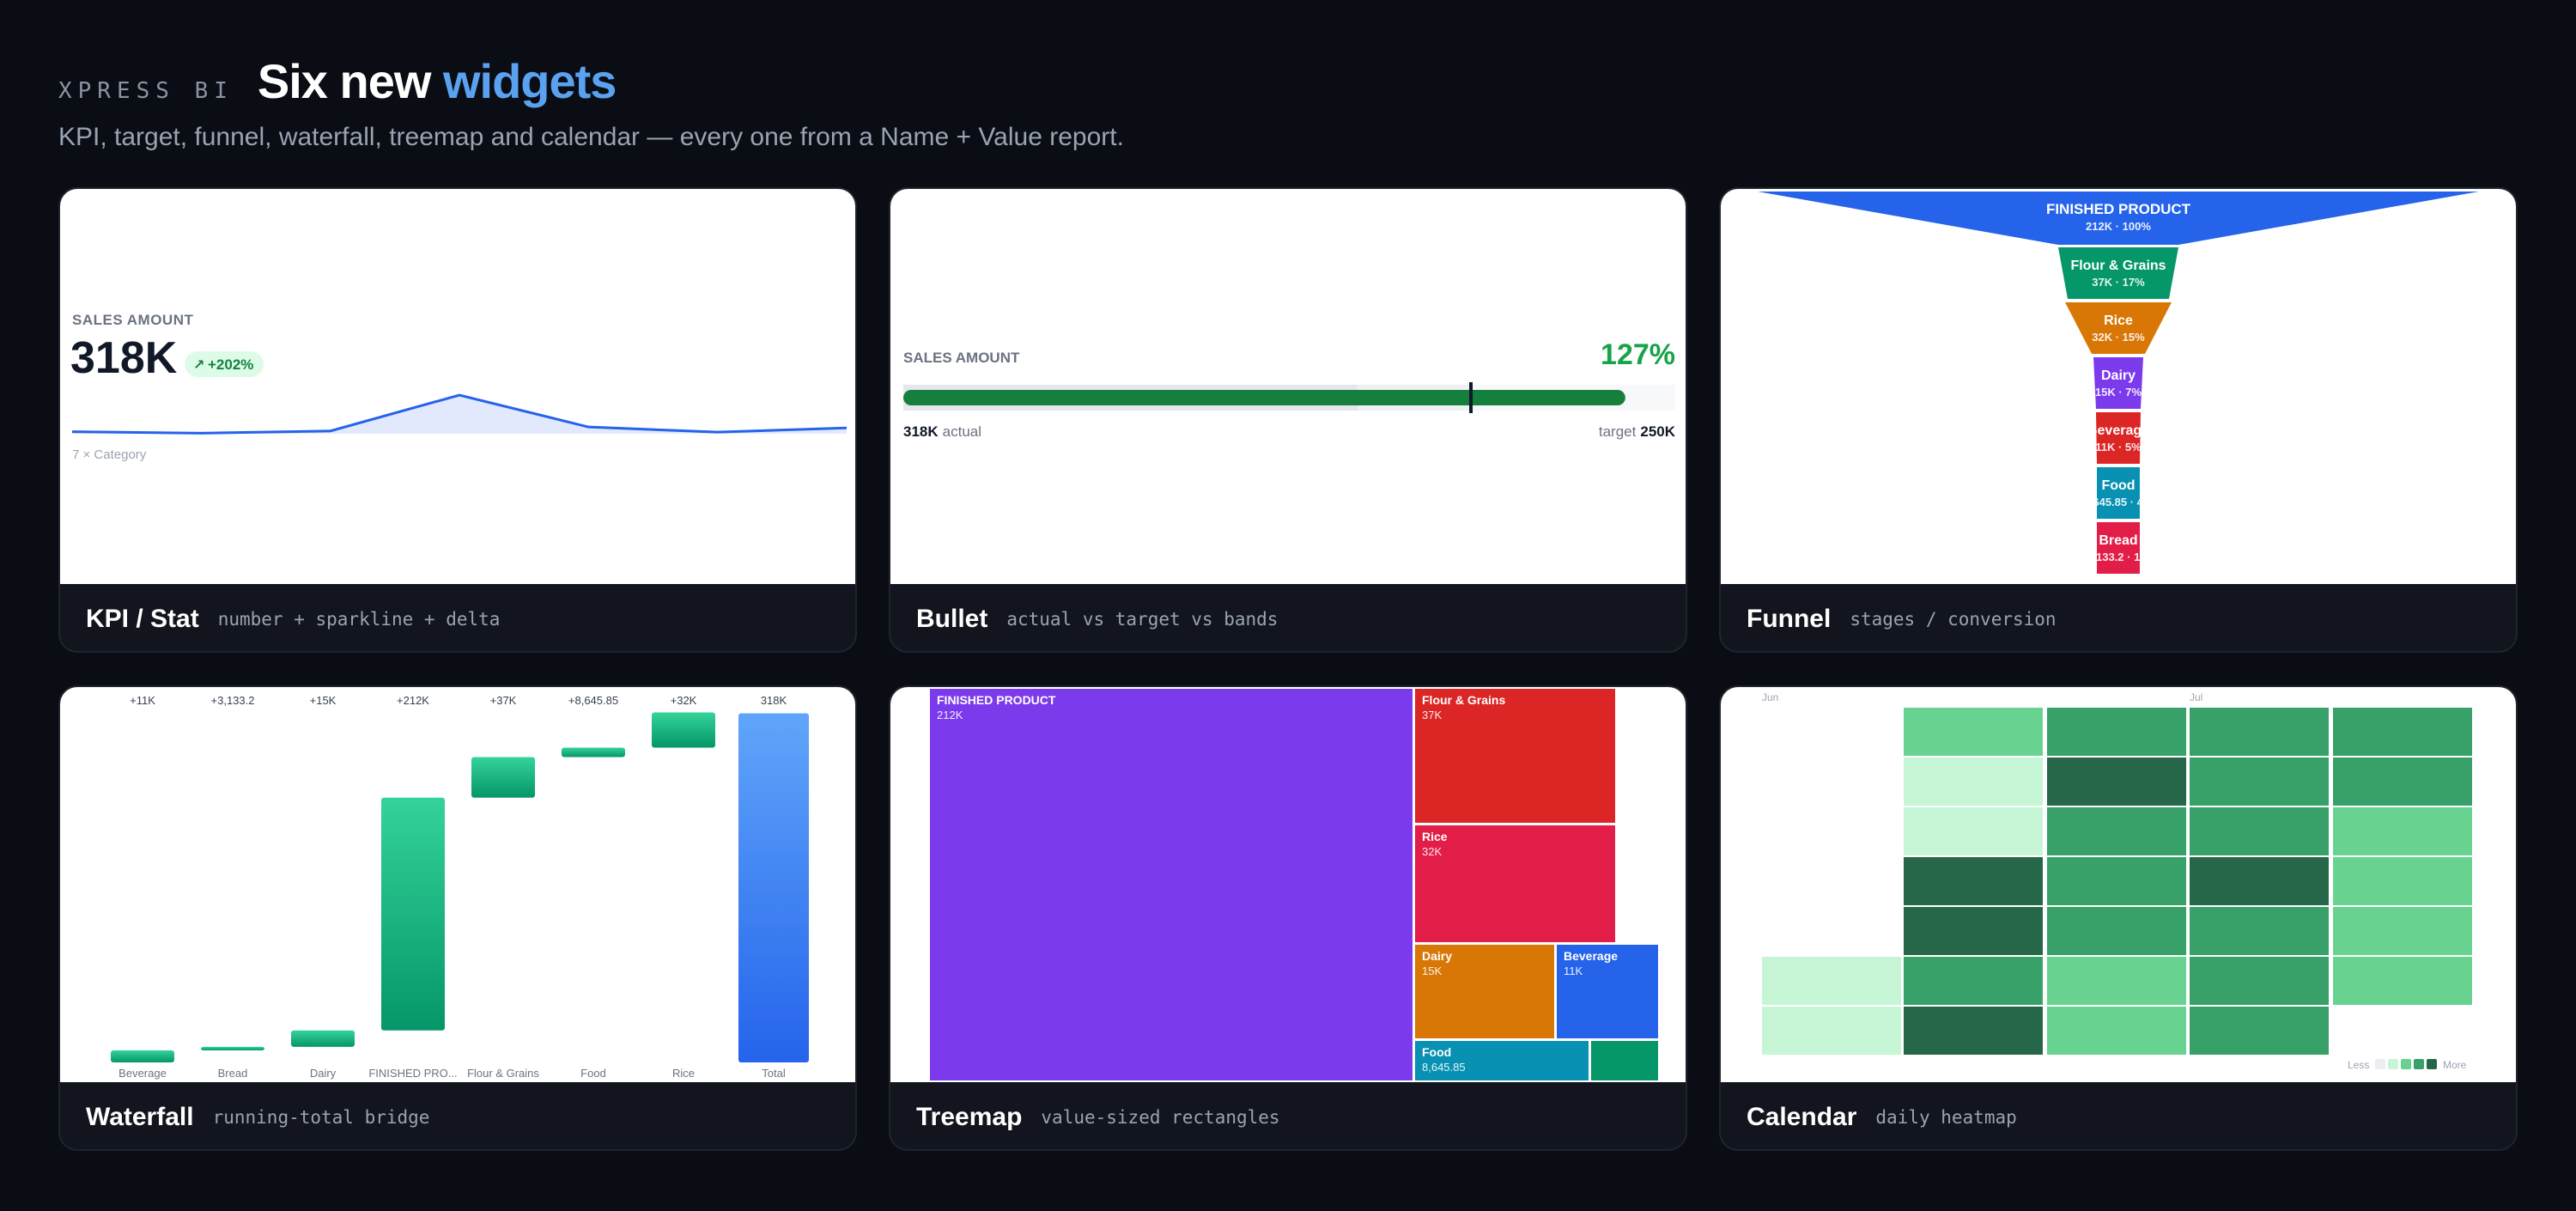 The width and height of the screenshot is (2576, 1211). Describe the element at coordinates (1288, 1115) in the screenshot. I see `treemap-footer: Treemap value-sized rectangles` at that location.